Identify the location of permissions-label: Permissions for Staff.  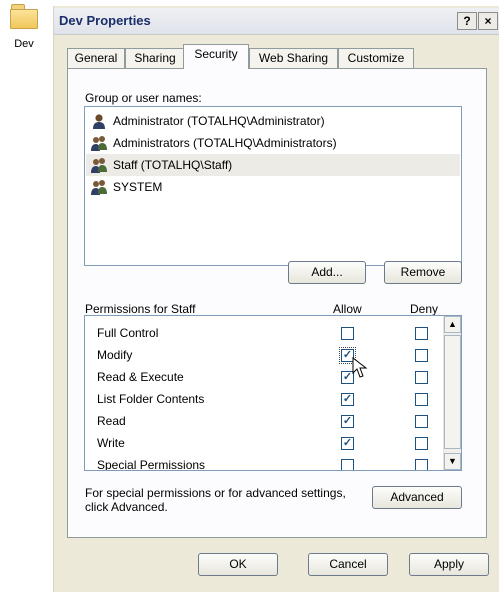
(140, 309).